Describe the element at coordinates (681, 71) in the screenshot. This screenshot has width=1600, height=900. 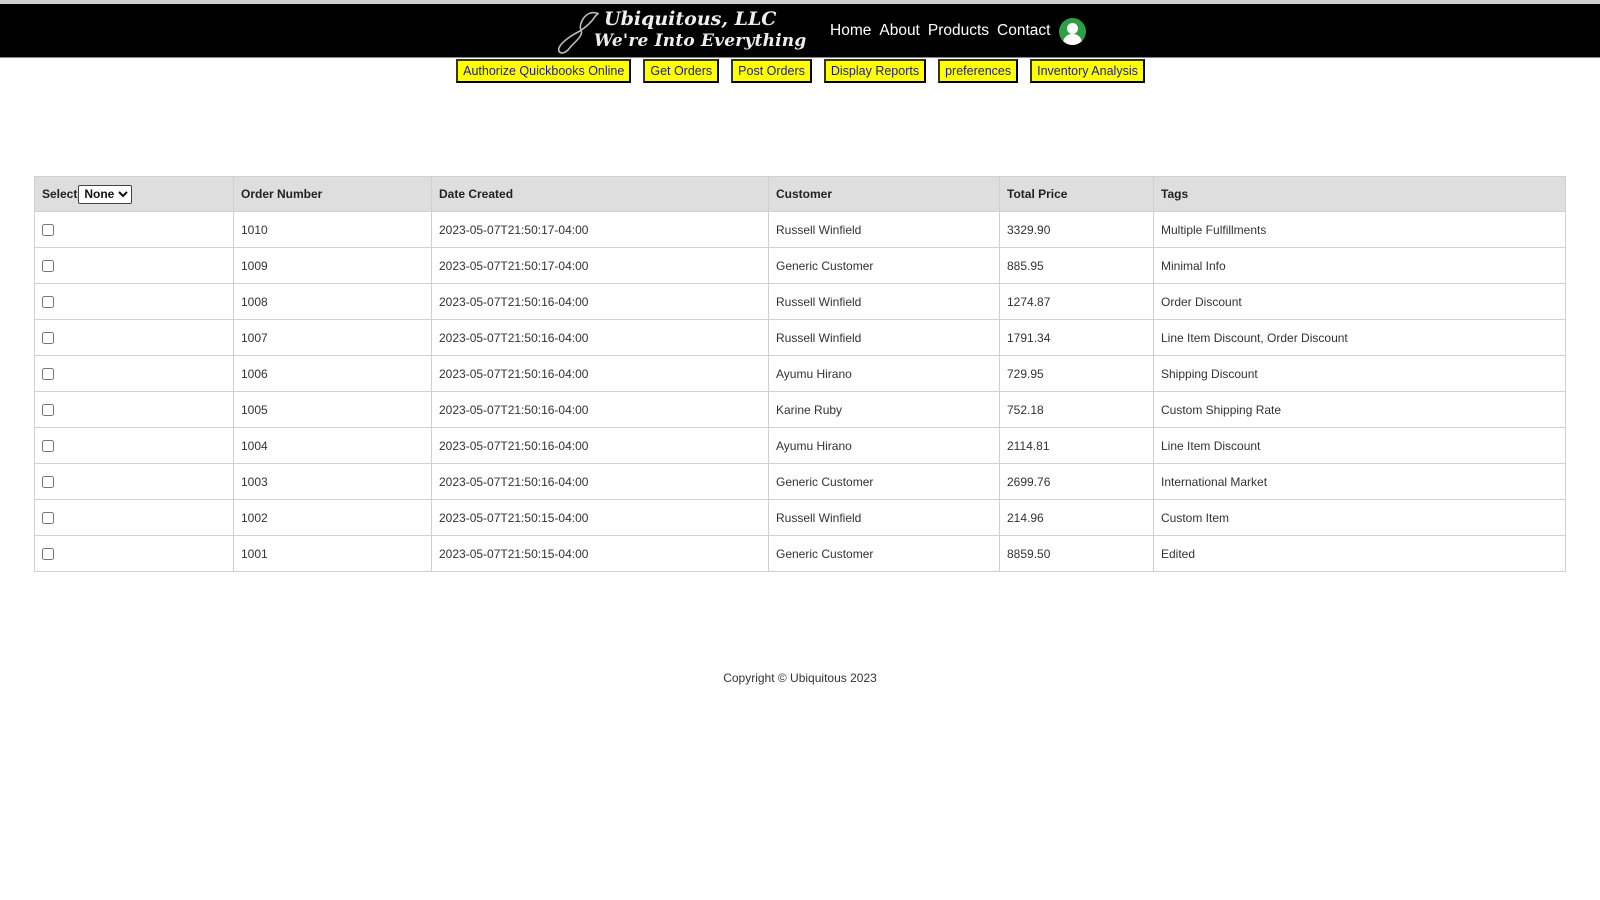
I see `get-orders-button: Get Orders` at that location.